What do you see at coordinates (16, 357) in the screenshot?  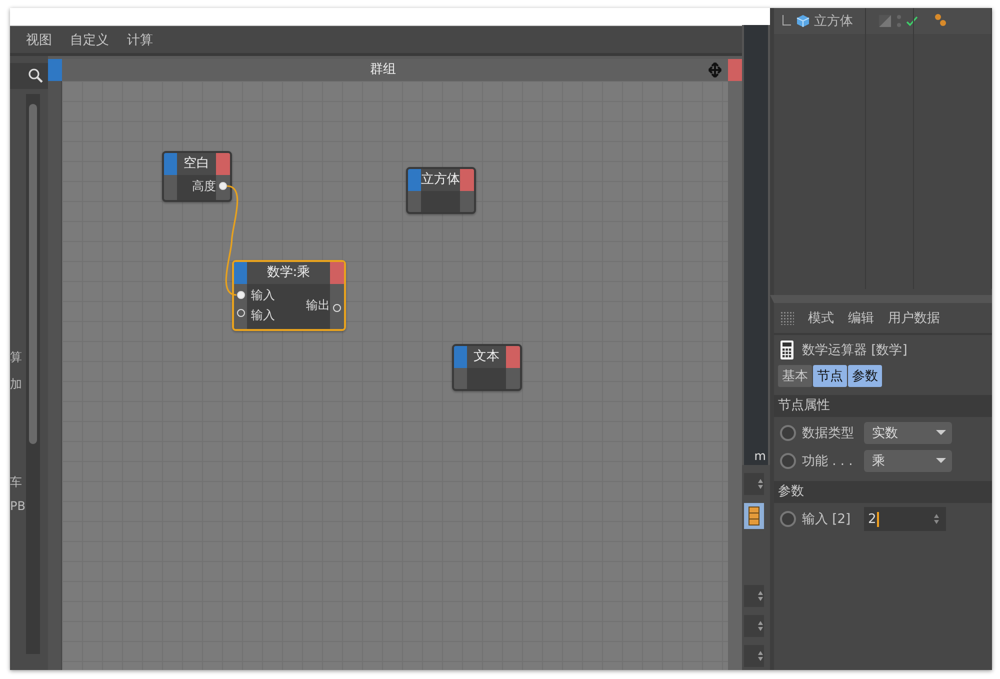 I see `clipped-label: 算` at bounding box center [16, 357].